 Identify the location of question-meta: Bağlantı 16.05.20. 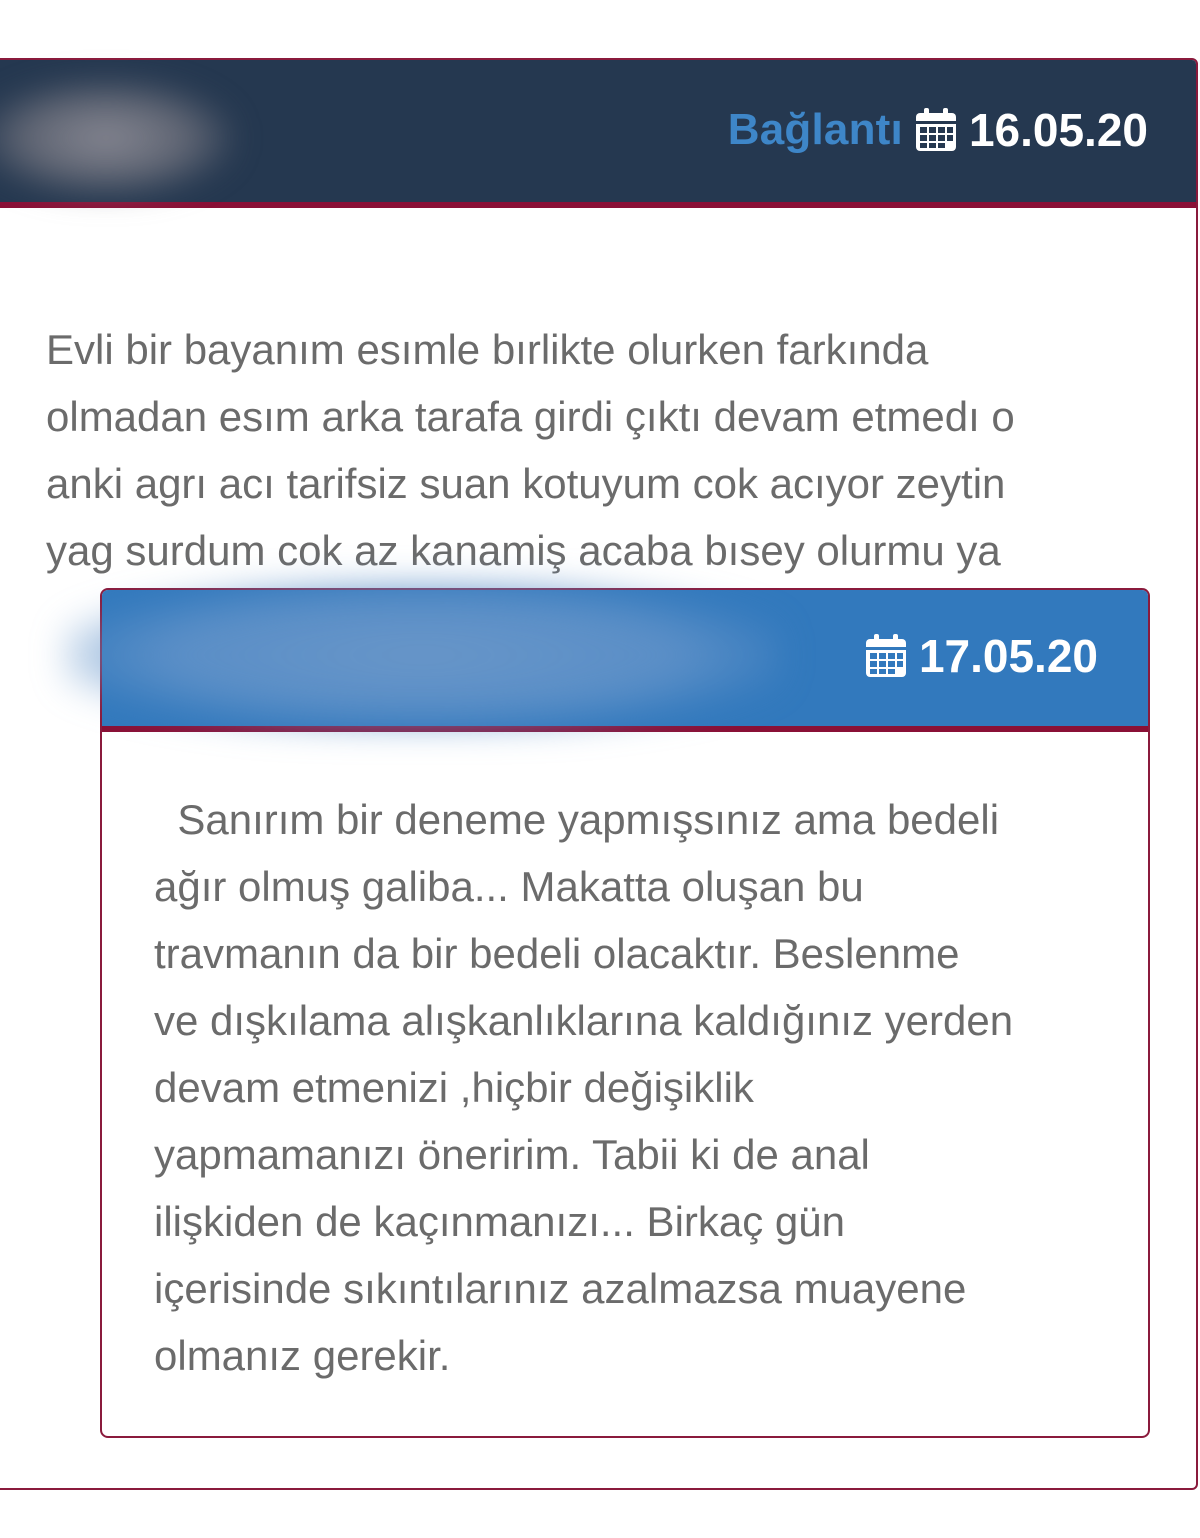
(938, 130).